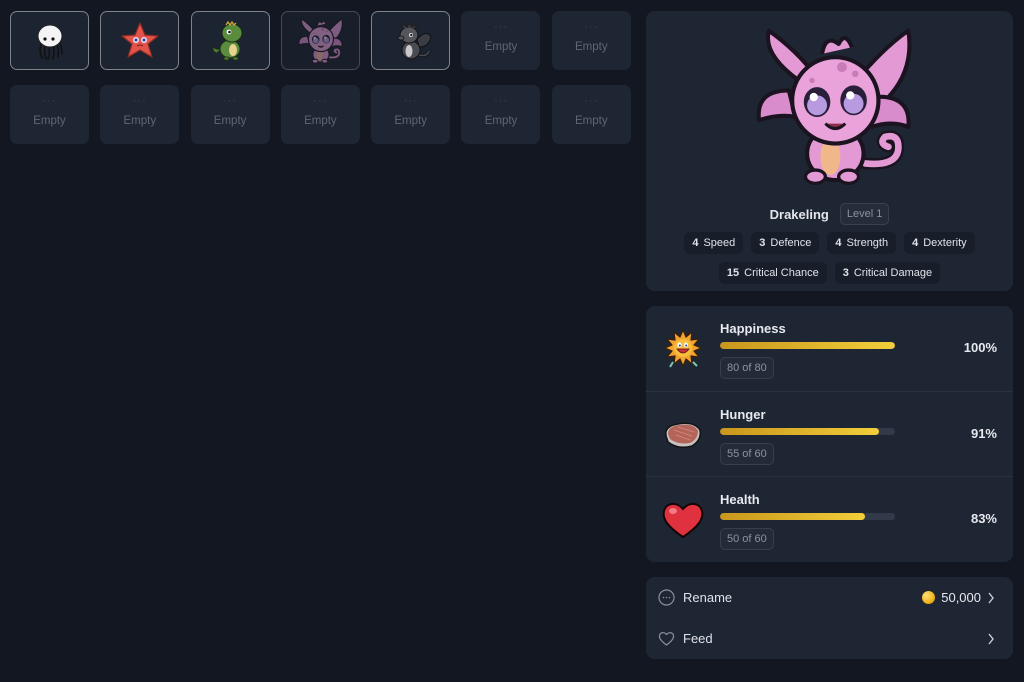 The width and height of the screenshot is (1024, 682). Describe the element at coordinates (753, 328) in the screenshot. I see `need-label: Happiness` at that location.